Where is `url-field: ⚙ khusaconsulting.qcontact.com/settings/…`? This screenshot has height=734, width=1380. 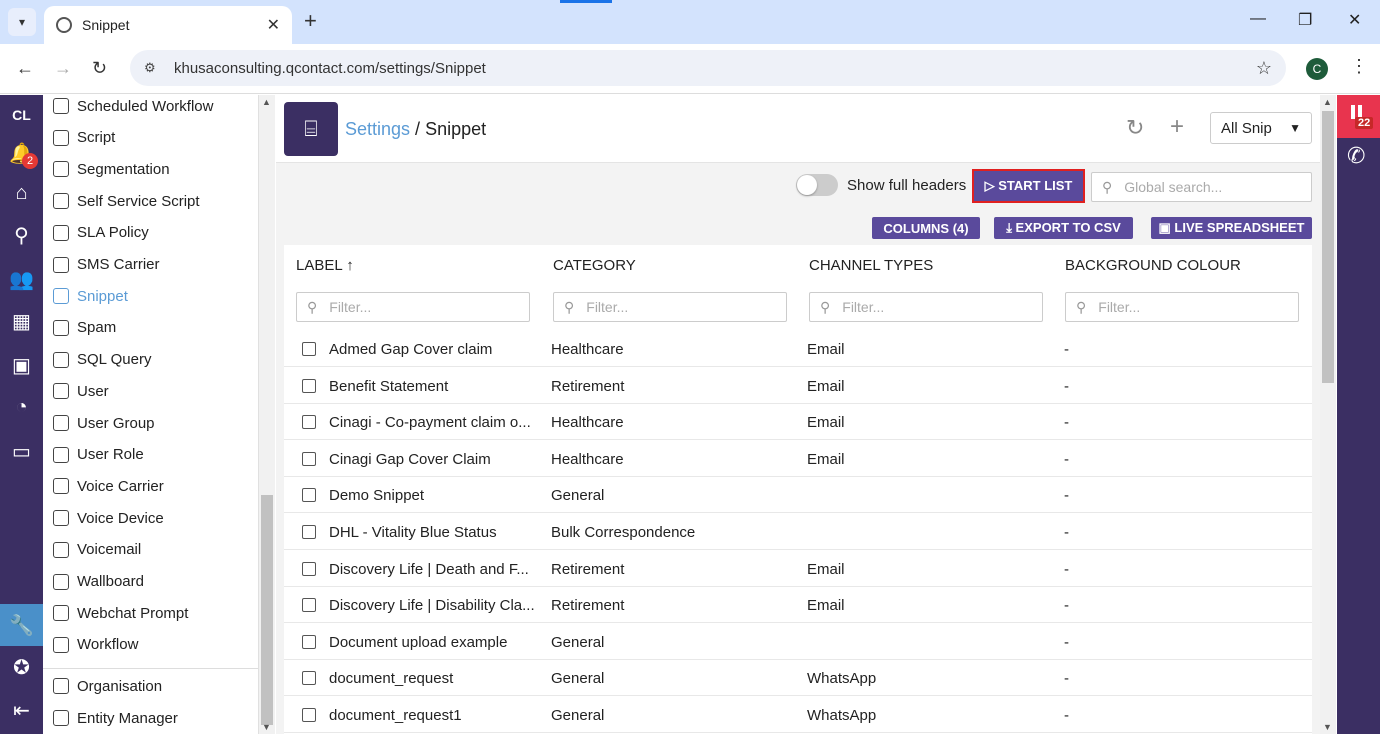
url-field: ⚙ khusaconsulting.qcontact.com/settings/… is located at coordinates (708, 68).